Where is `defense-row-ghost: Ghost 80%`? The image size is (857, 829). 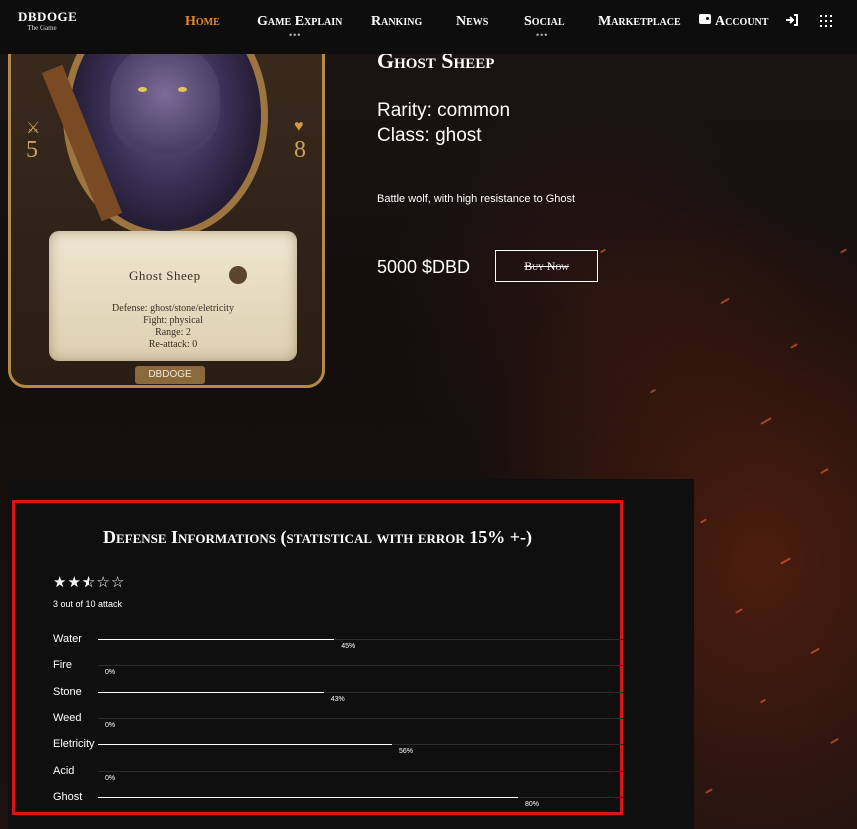
defense-row-ghost: Ghost 80% is located at coordinates (338, 801).